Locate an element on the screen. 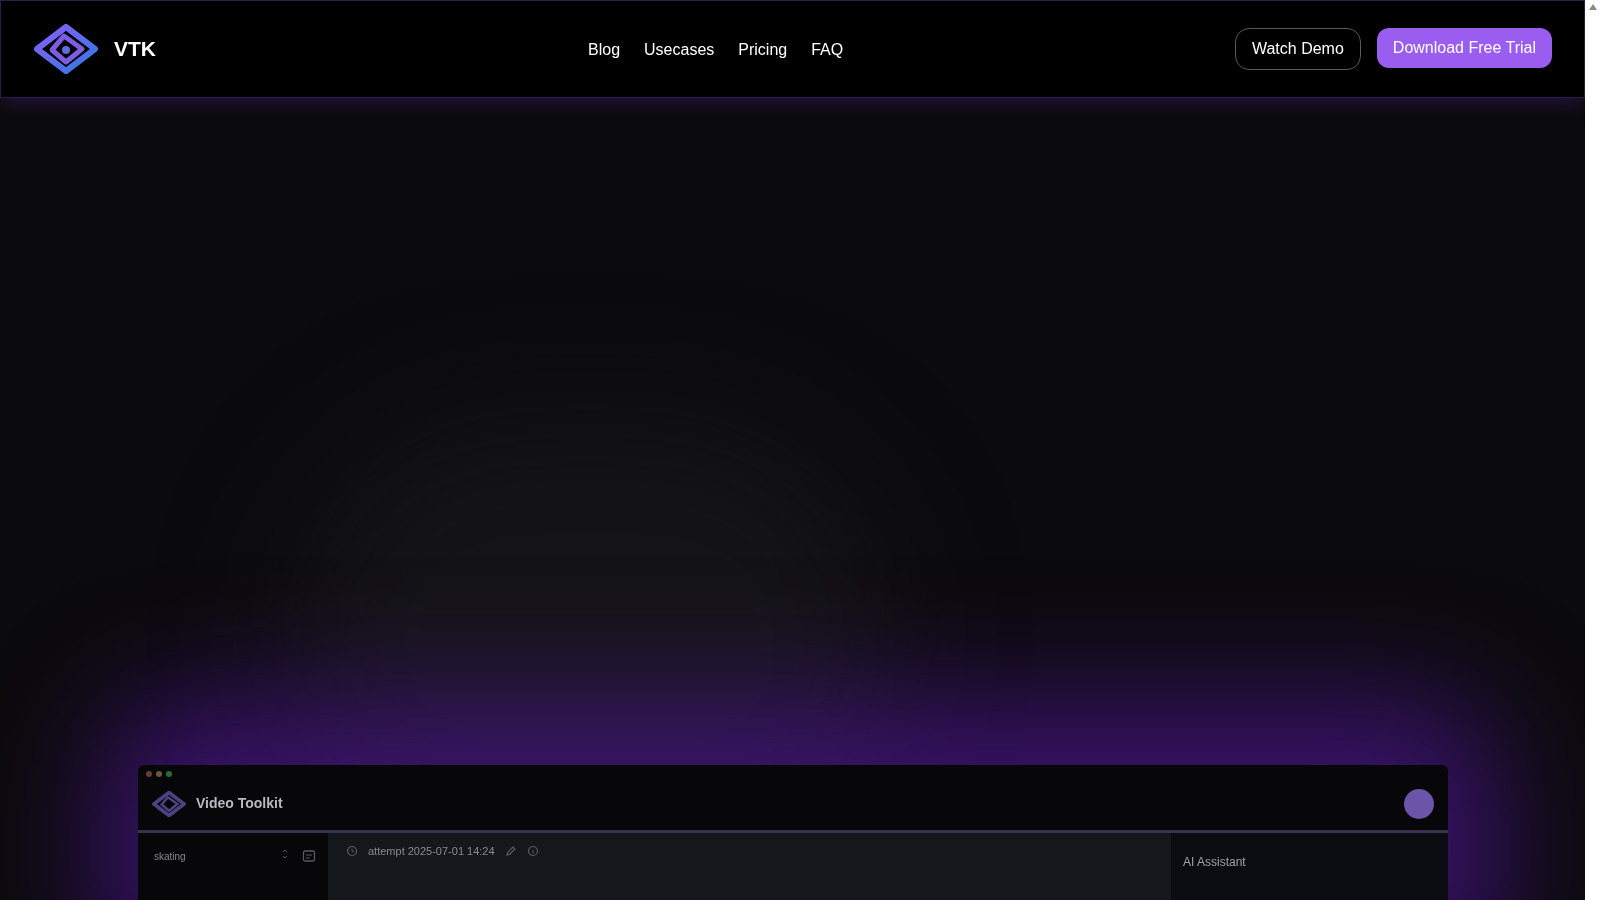 Image resolution: width=1600 pixels, height=900 pixels. project-select: skating is located at coordinates (221, 856).